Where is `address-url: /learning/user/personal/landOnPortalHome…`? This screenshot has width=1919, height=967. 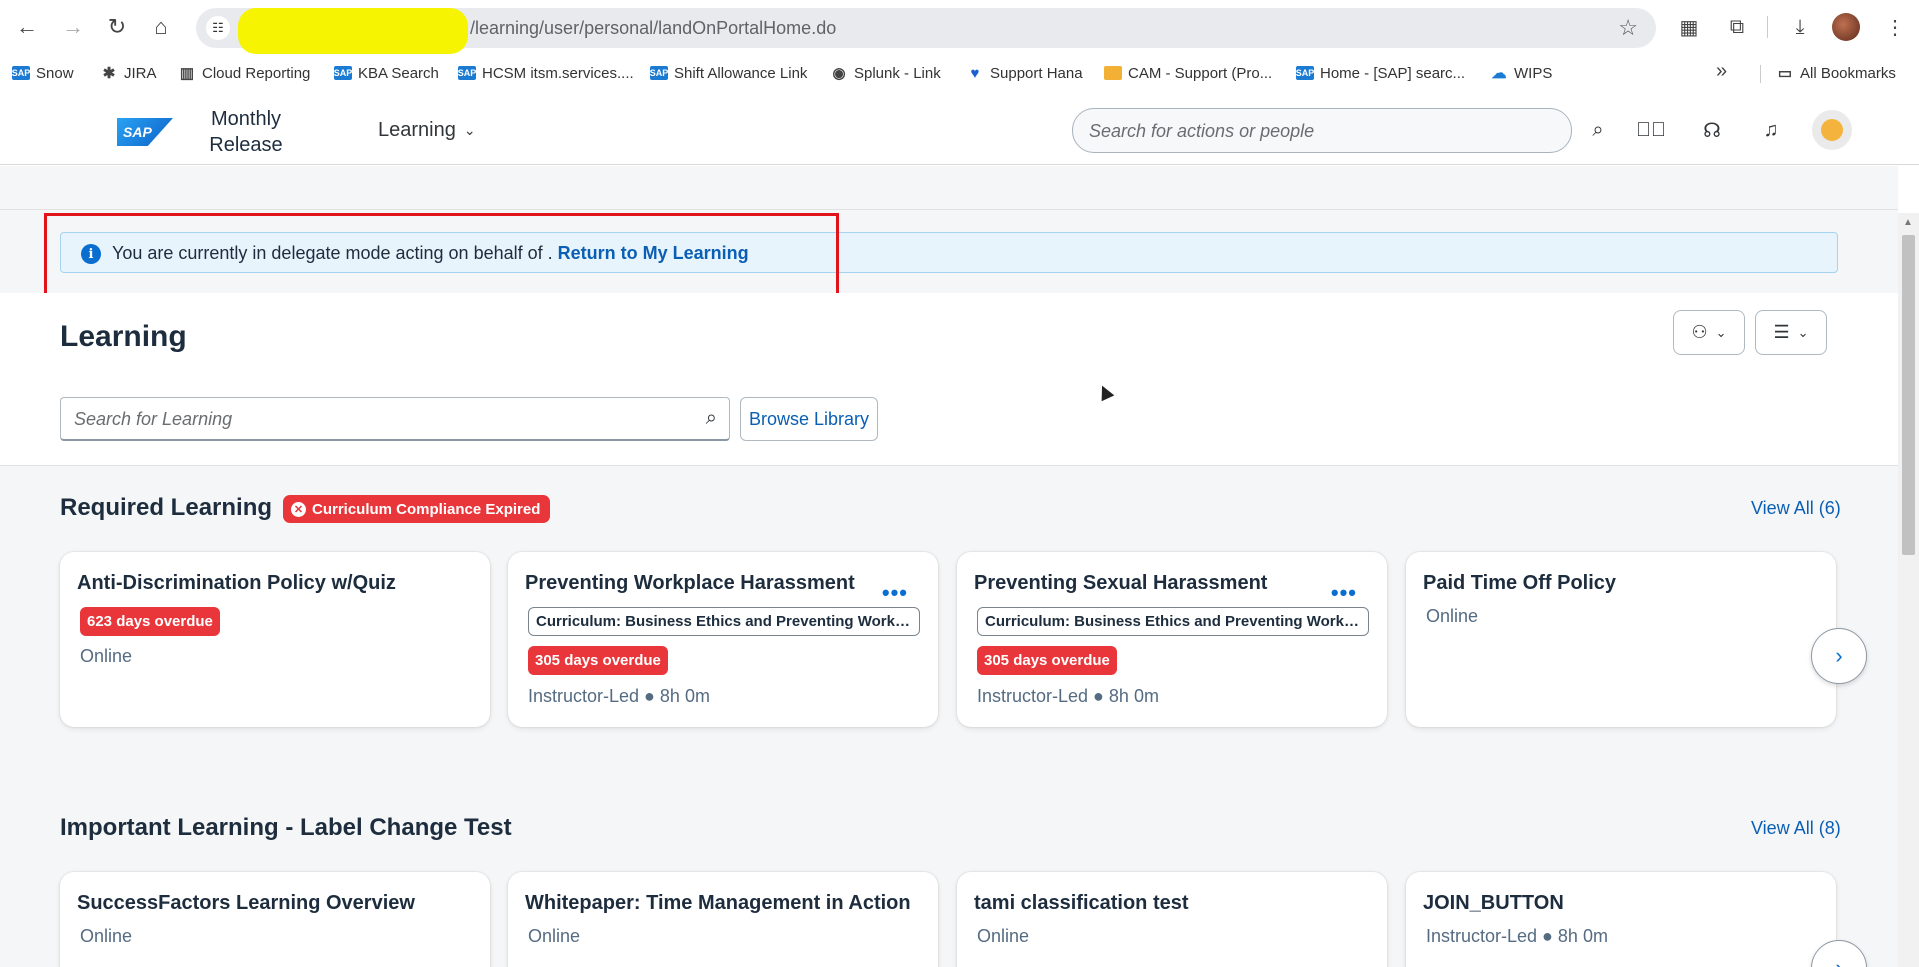 address-url: /learning/user/personal/landOnPortalHome… is located at coordinates (653, 28).